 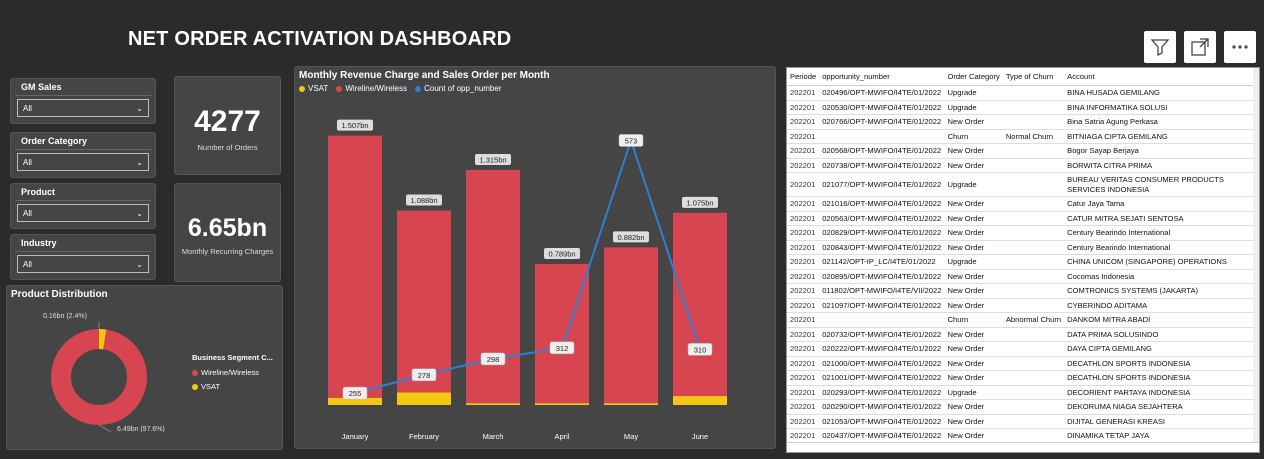 I want to click on filter-icon, so click(x=1160, y=47).